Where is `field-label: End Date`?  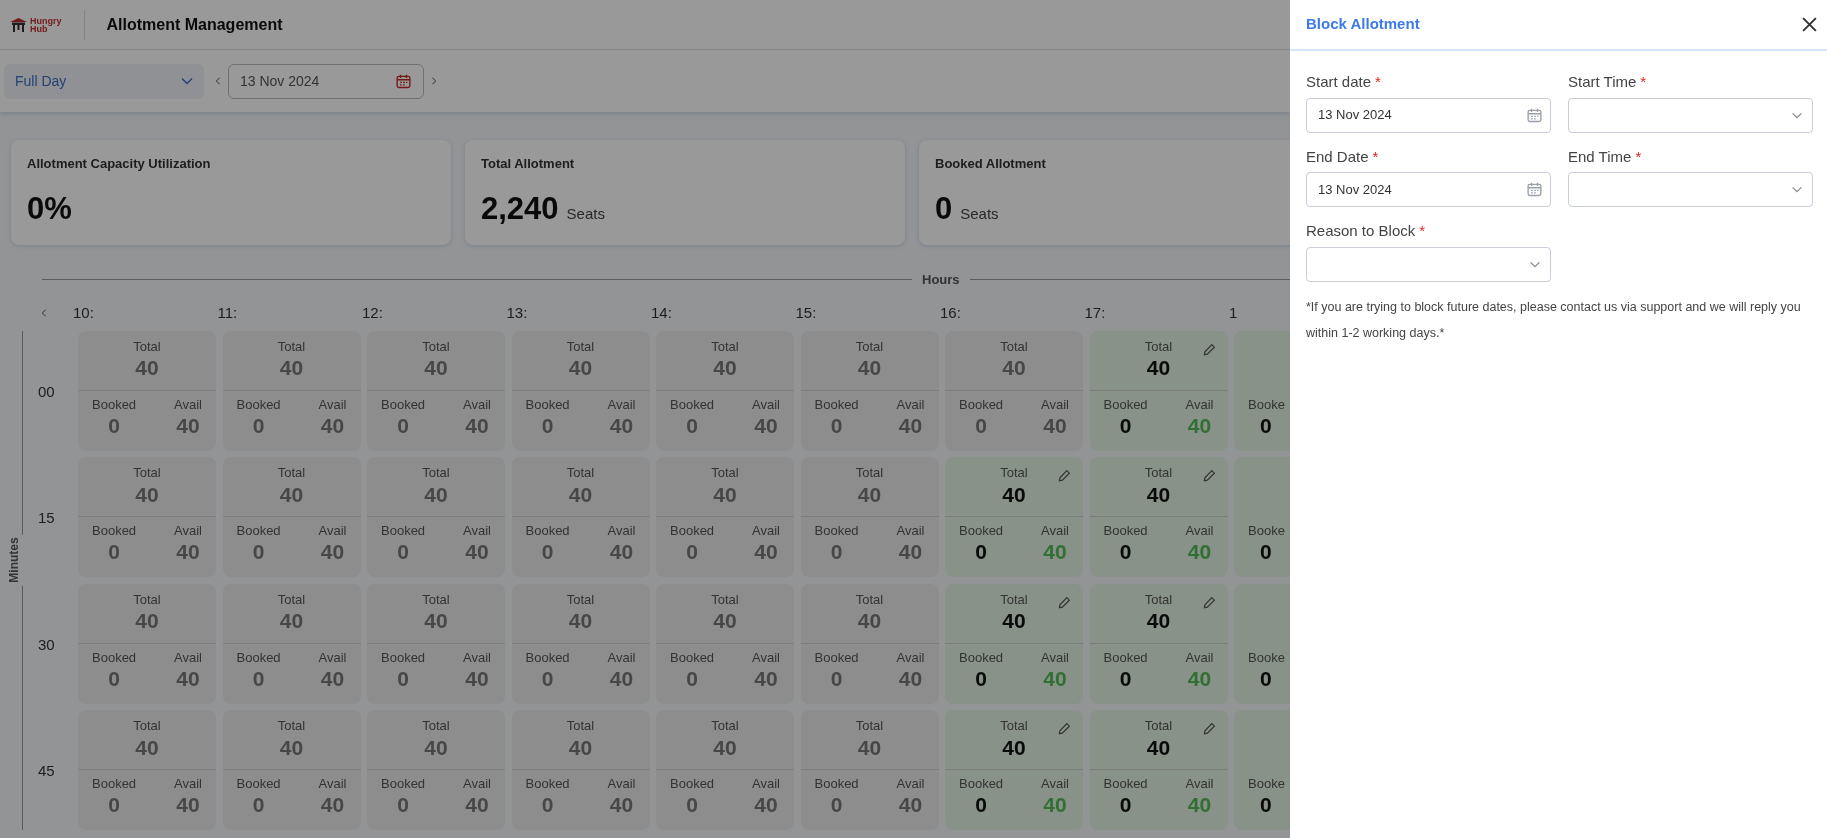
field-label: End Date is located at coordinates (1337, 156).